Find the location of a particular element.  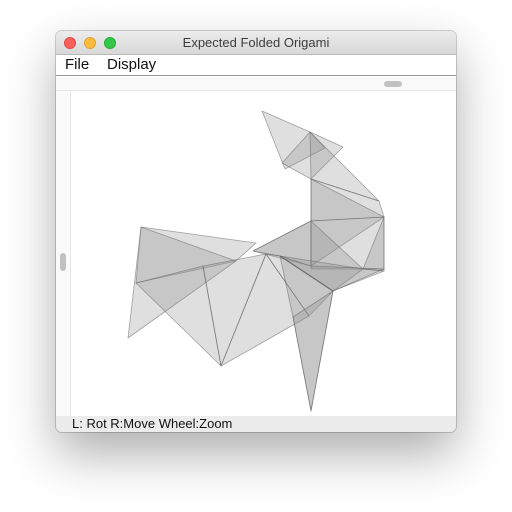

menu-file: File is located at coordinates (77, 64).